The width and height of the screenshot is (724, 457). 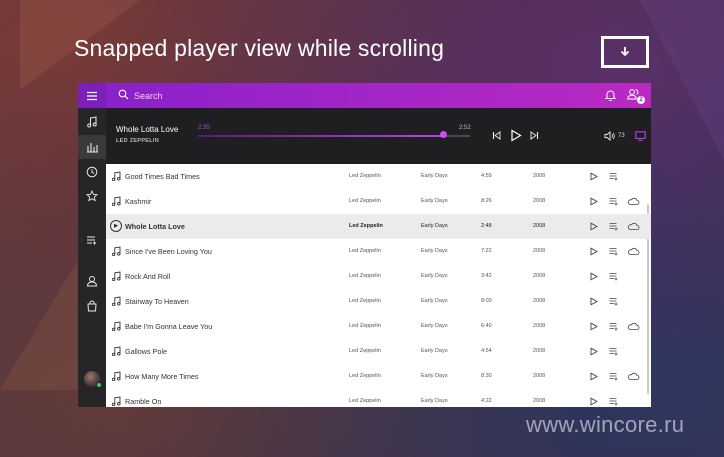 What do you see at coordinates (682, 80) in the screenshot?
I see `bg-triangle` at bounding box center [682, 80].